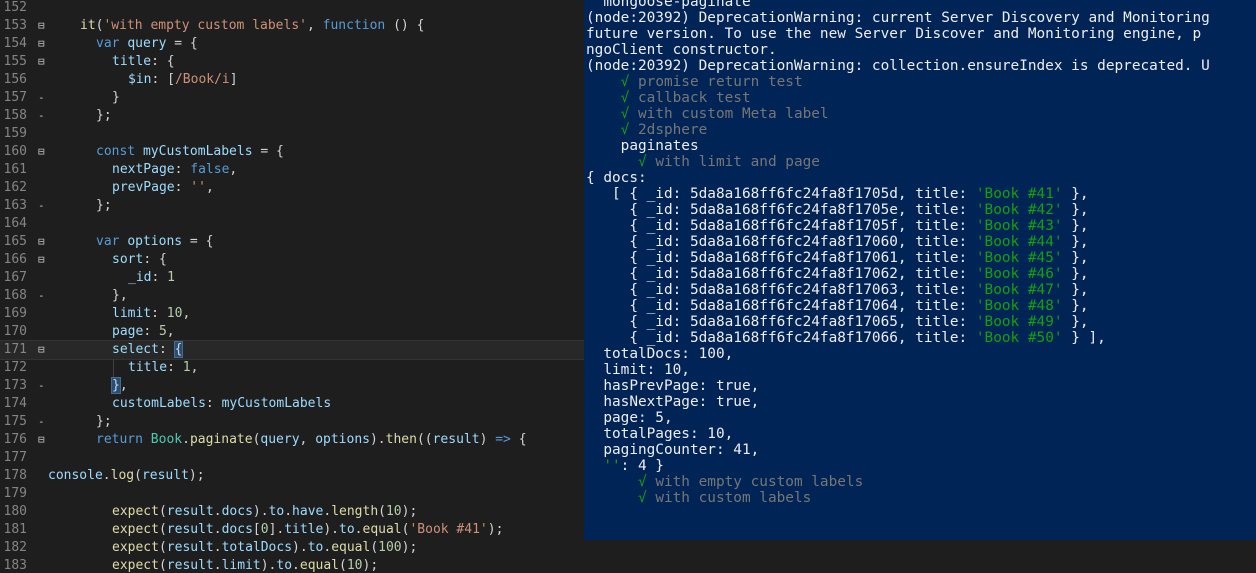 The image size is (1256, 573). What do you see at coordinates (292, 458) in the screenshot?
I see `code-line: 177` at bounding box center [292, 458].